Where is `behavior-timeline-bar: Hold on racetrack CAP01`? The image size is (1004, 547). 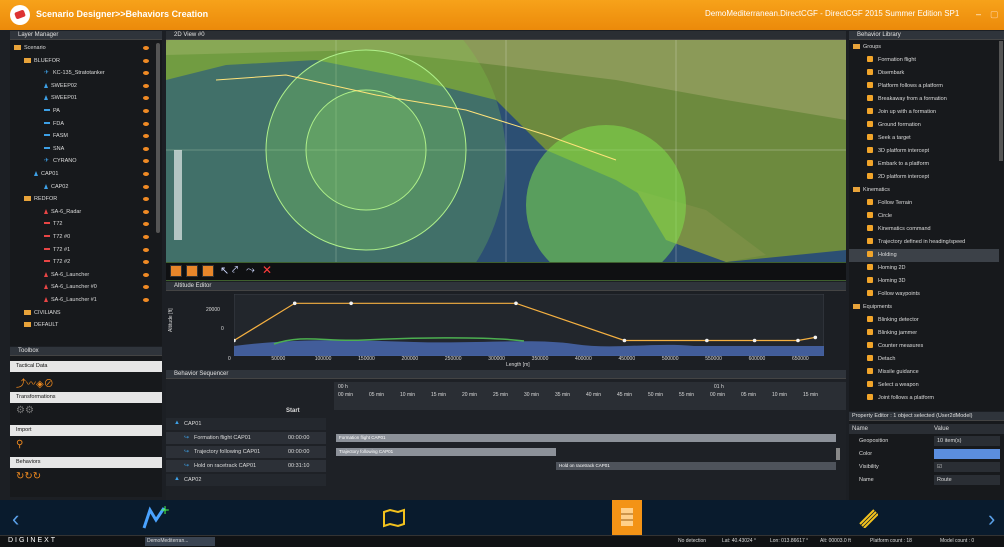
behavior-timeline-bar: Hold on racetrack CAP01 is located at coordinates (696, 466).